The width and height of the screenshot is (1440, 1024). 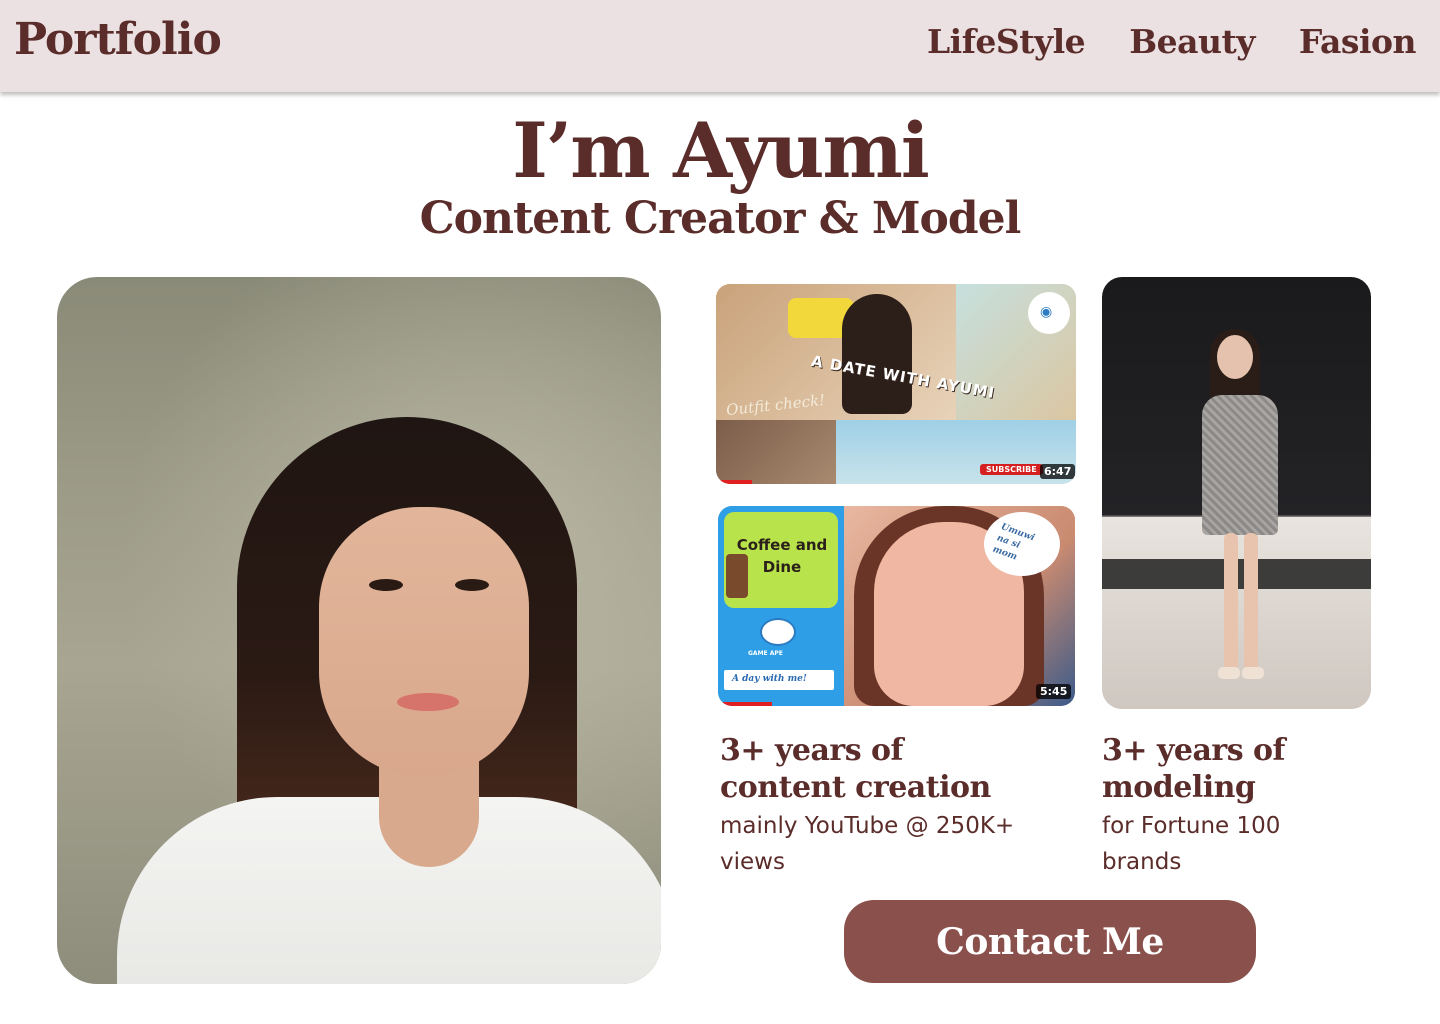 I want to click on stat-modeling-title: 3+ years of modeling, so click(x=1252, y=769).